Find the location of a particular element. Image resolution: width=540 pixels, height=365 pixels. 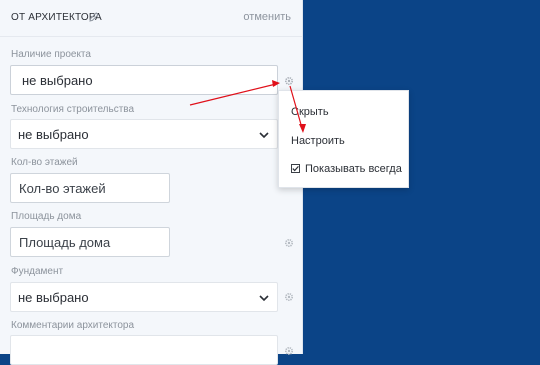

foundation-value: не выбрано is located at coordinates (53, 297).